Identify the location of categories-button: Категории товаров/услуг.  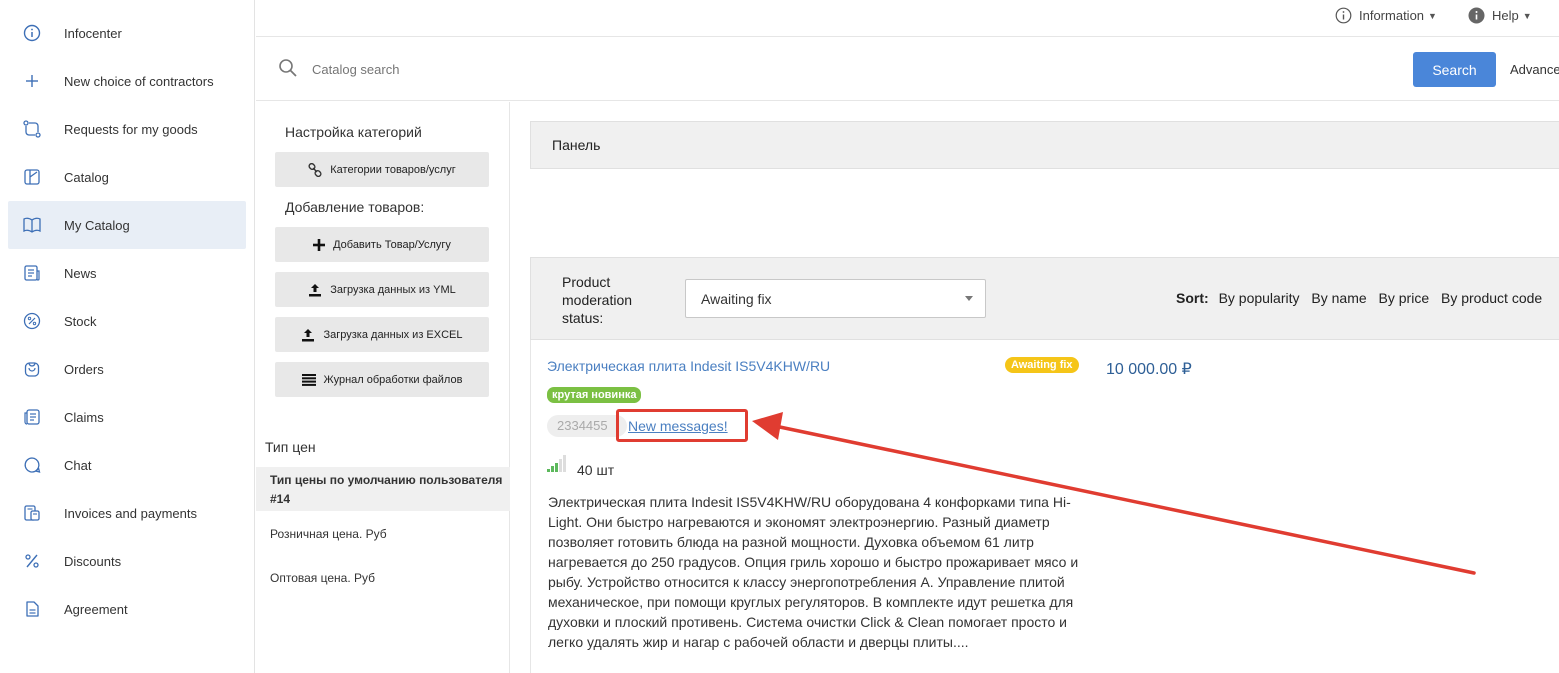
(382, 169).